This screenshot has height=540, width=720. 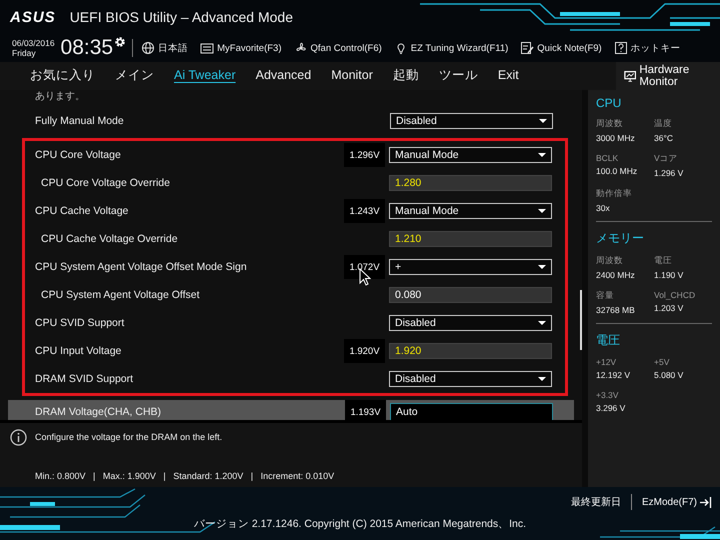 What do you see at coordinates (663, 124) in the screenshot?
I see `monitor-label: 温度` at bounding box center [663, 124].